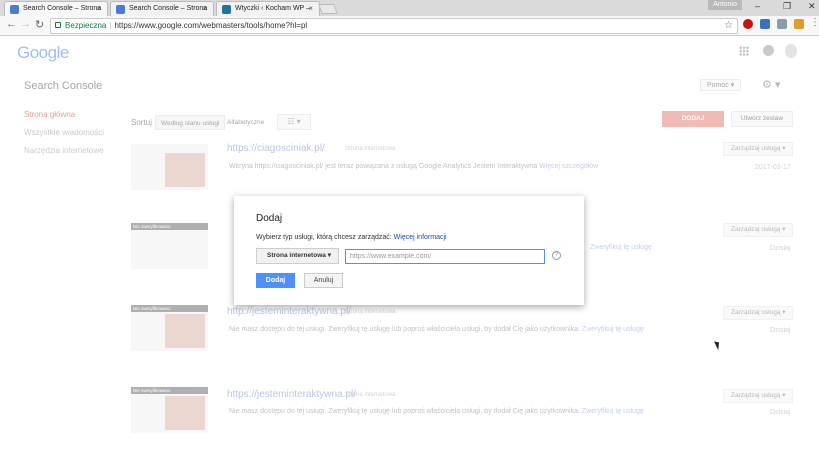 Image resolution: width=819 pixels, height=465 pixels. I want to click on opera-extension-icon, so click(748, 24).